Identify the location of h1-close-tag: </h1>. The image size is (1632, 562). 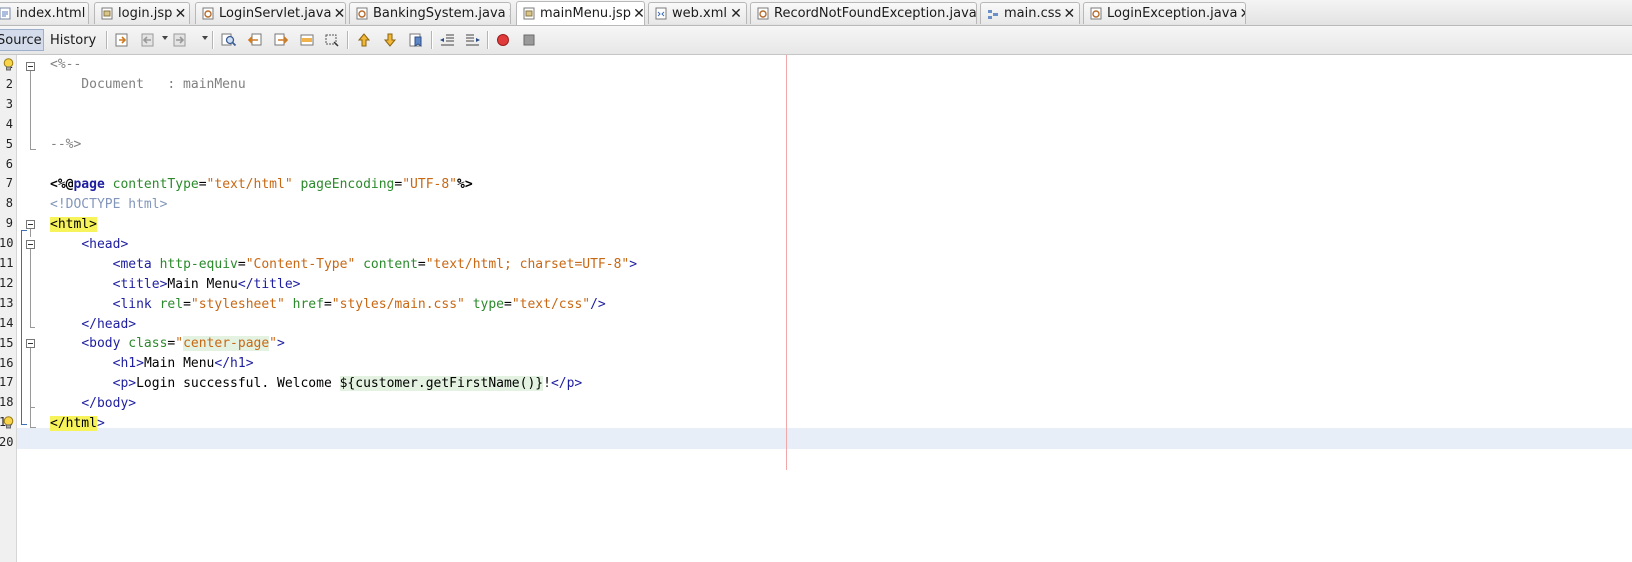
(234, 363).